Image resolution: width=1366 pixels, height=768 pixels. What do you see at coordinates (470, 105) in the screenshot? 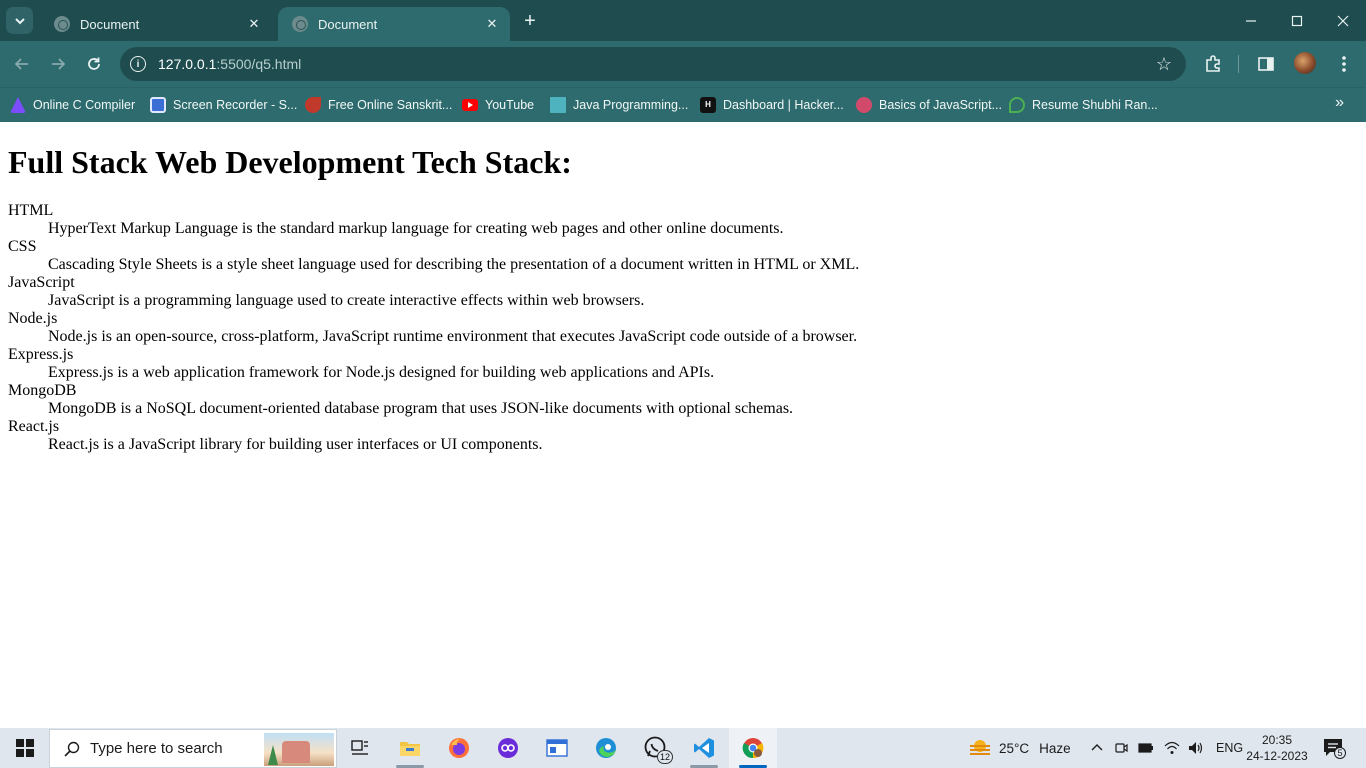
I see `youtube-icon` at bounding box center [470, 105].